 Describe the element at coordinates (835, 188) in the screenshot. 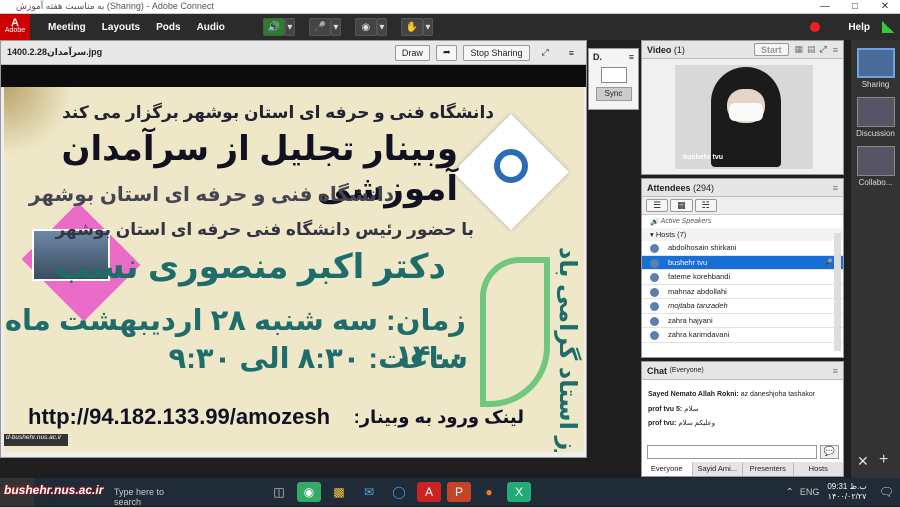

I see `attendees-options-icon: ≡` at that location.